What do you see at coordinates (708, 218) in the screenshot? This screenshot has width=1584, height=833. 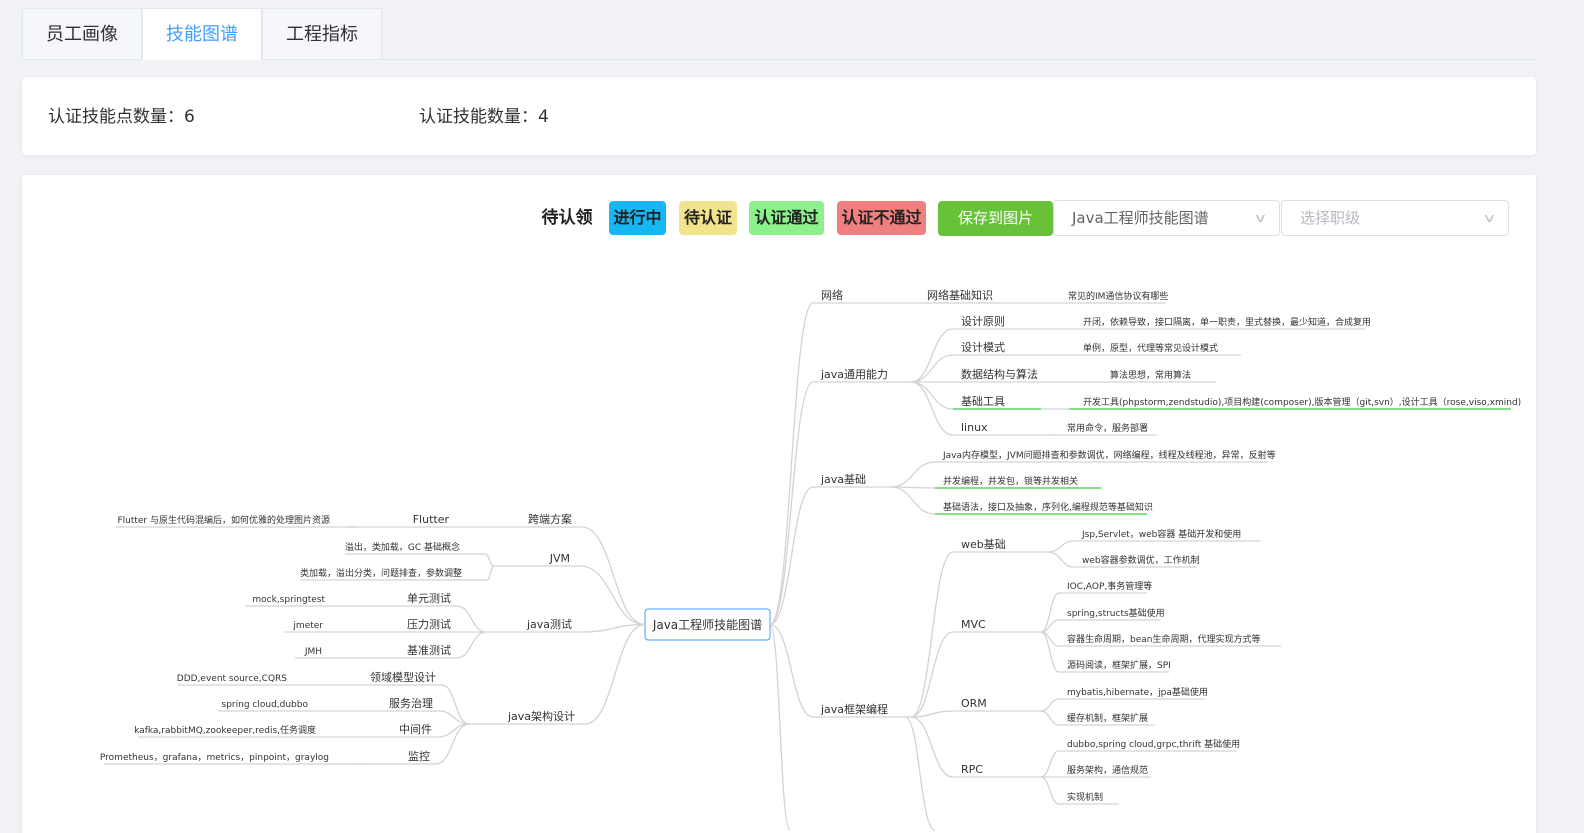 I see `legend-pending: 待认证` at bounding box center [708, 218].